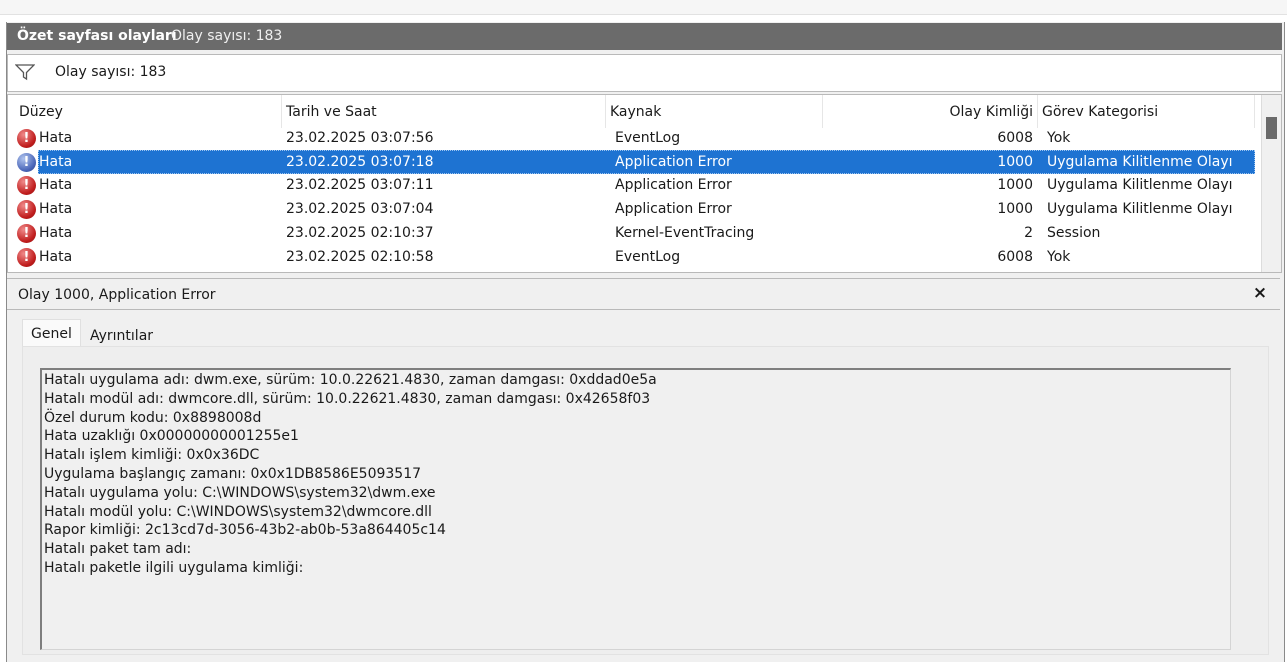 The image size is (1287, 662). I want to click on column-header-datetime: Tarih ve Saat, so click(444, 111).